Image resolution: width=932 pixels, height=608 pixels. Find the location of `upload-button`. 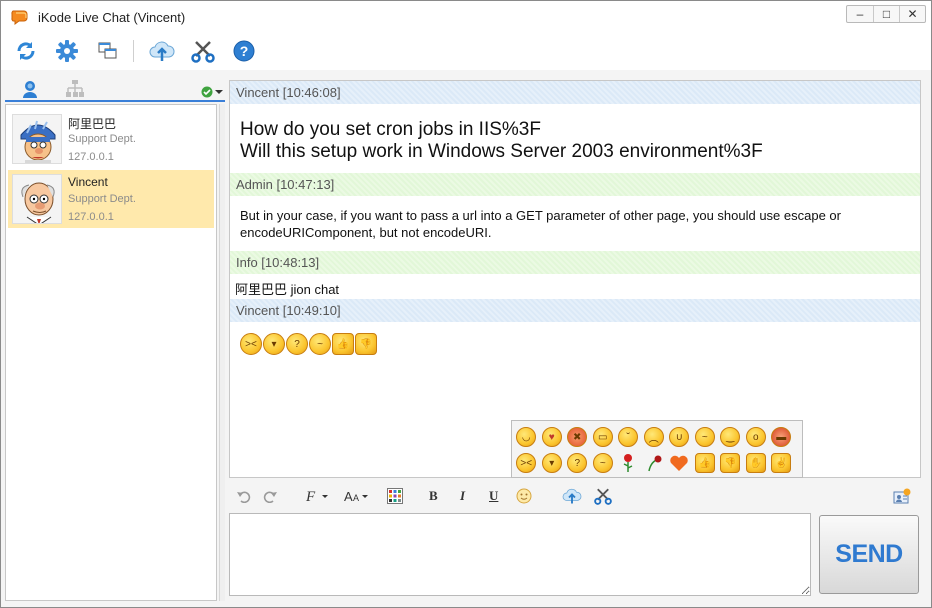

upload-button is located at coordinates (162, 51).